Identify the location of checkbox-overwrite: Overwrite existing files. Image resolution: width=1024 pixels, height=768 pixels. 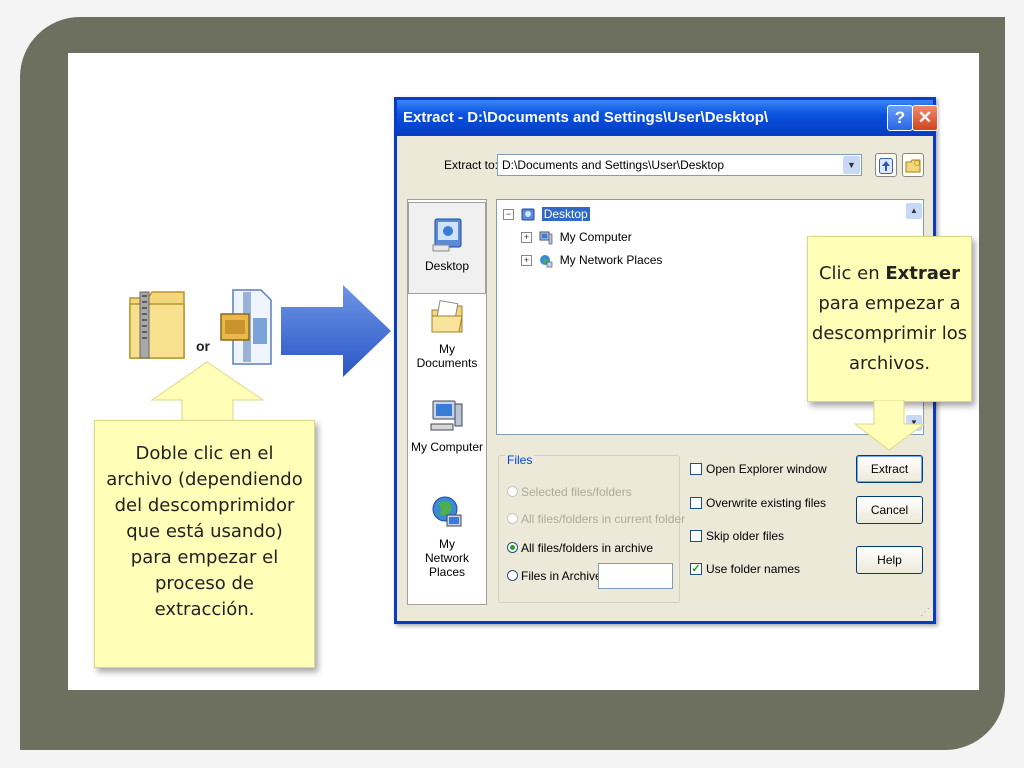
(758, 503).